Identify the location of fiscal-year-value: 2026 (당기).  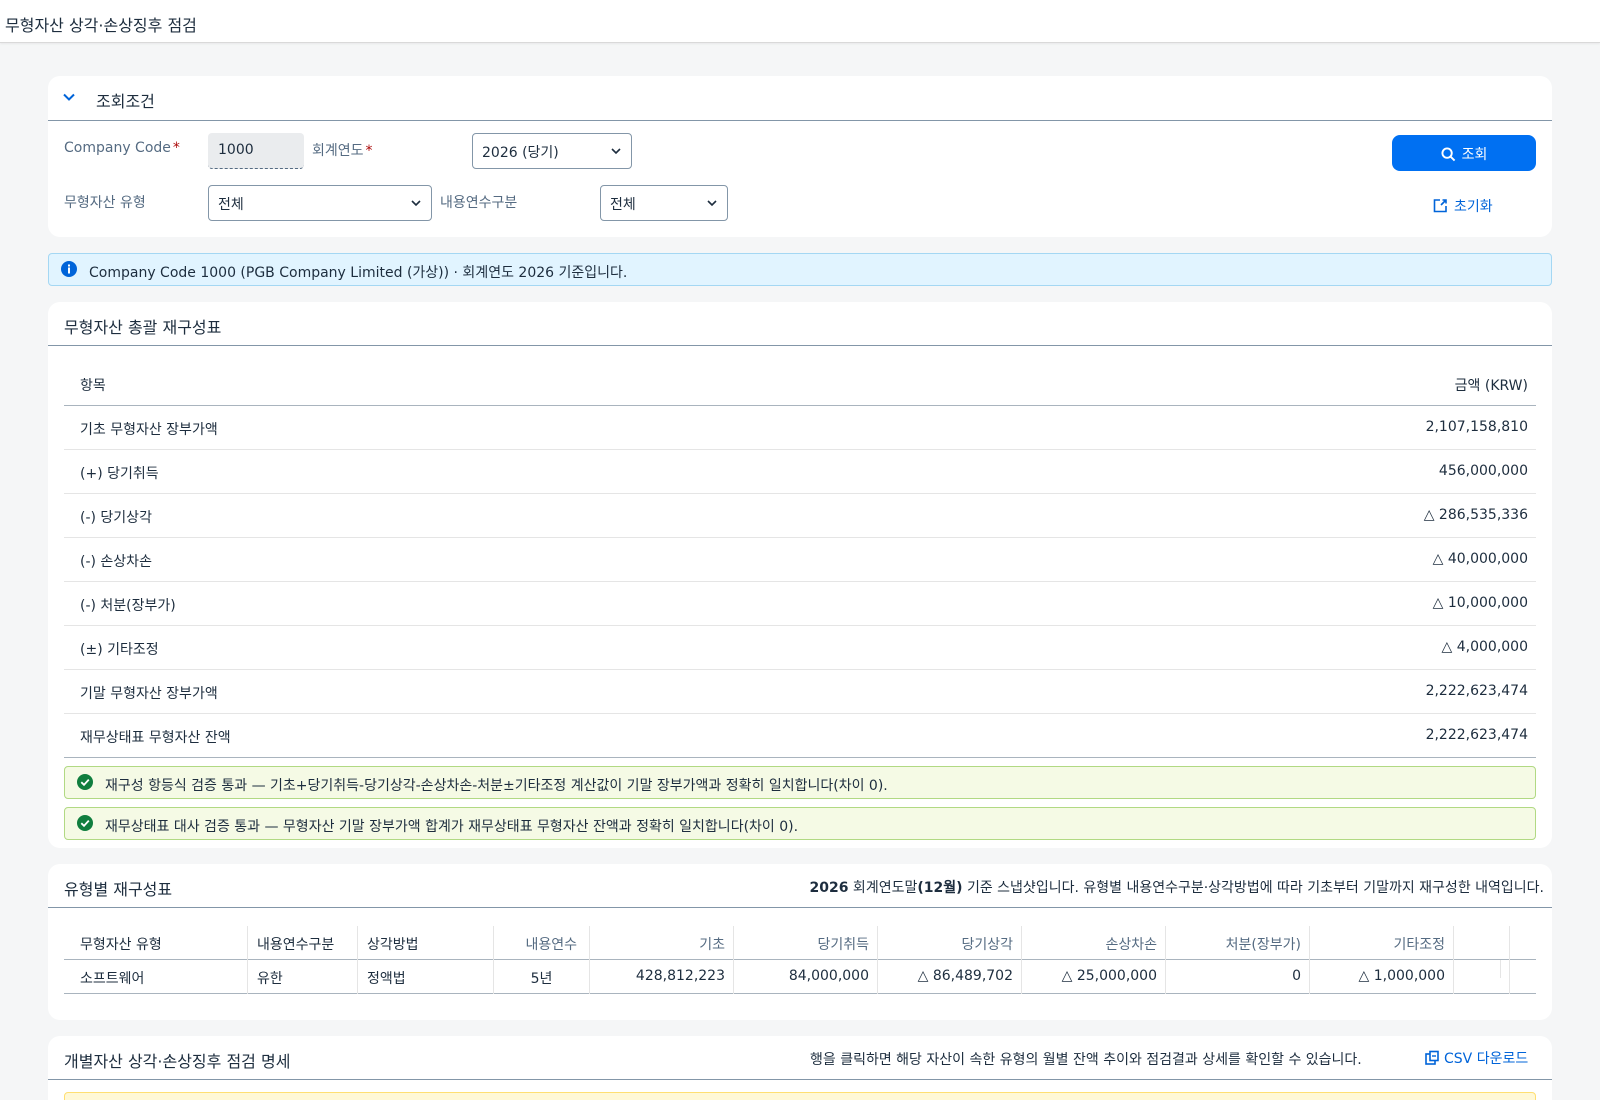
(520, 153).